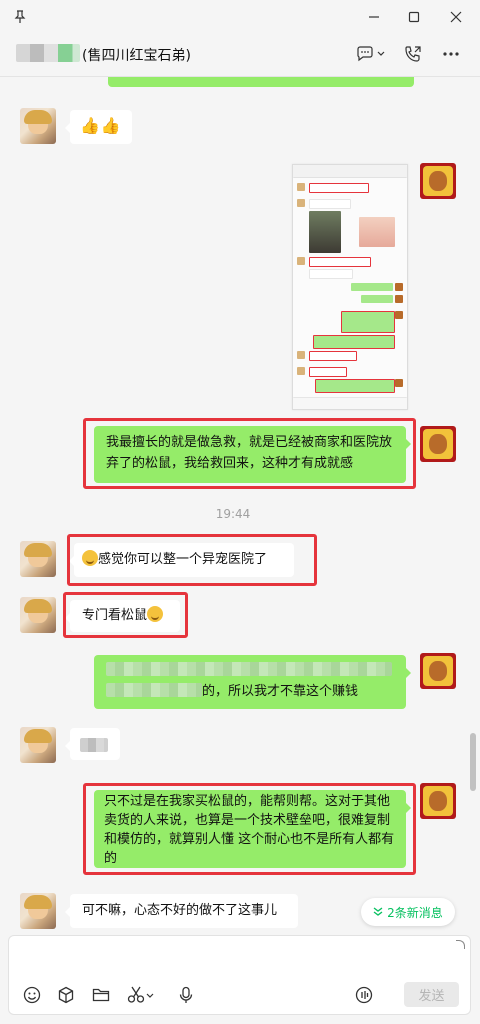  What do you see at coordinates (280, 691) in the screenshot?
I see `message-text: 的，所以我才不靠这个赚钱` at bounding box center [280, 691].